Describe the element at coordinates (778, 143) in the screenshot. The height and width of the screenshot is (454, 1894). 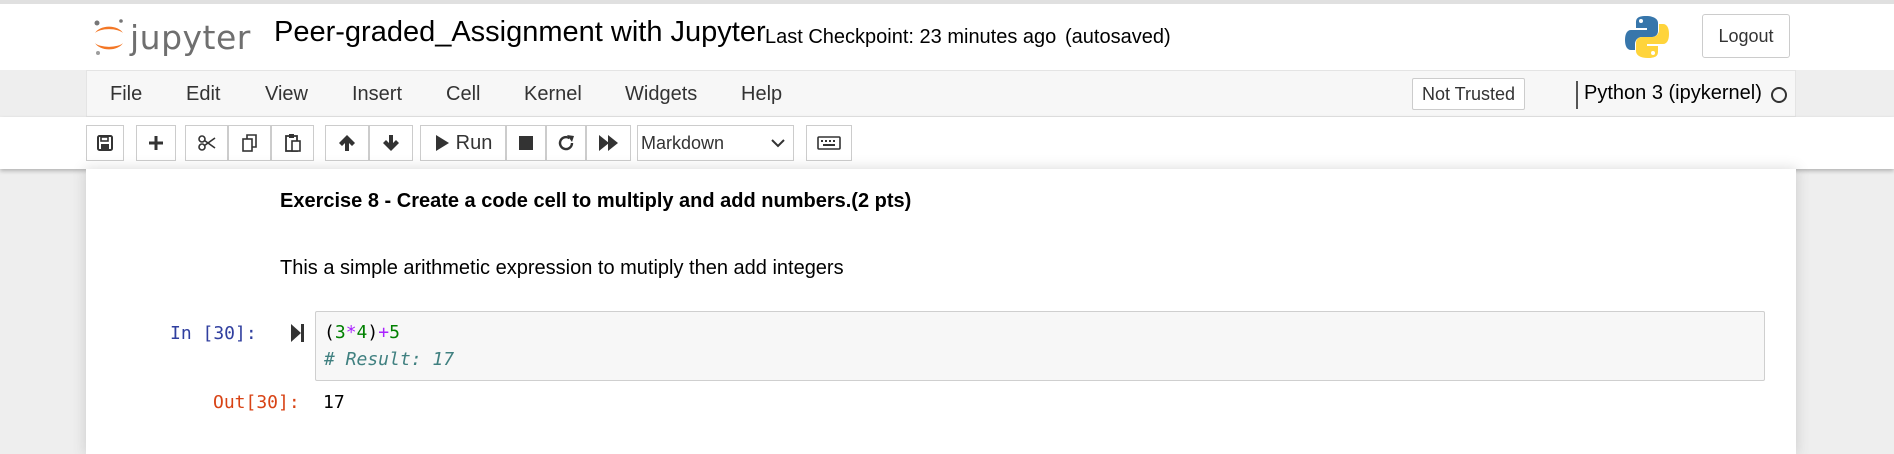
I see `chevron-down-icon` at that location.